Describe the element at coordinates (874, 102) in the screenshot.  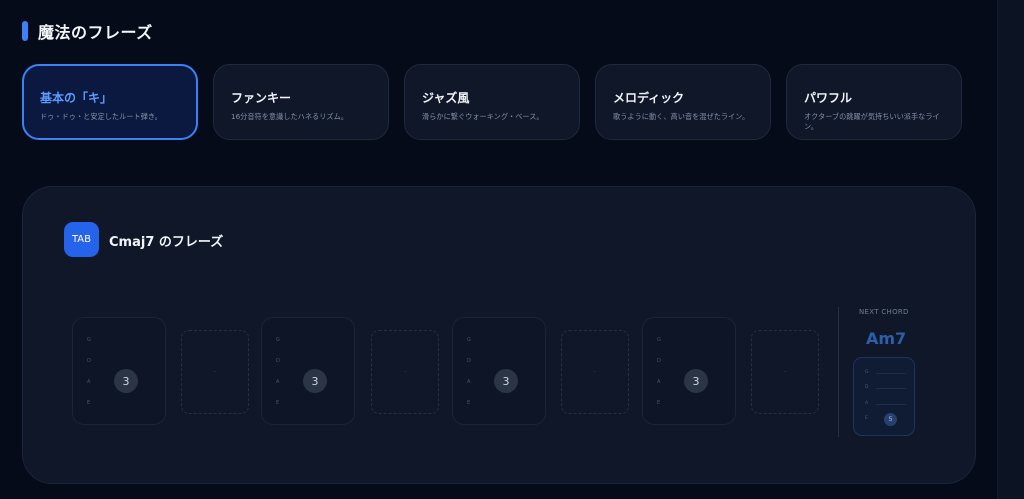
I see `style-card-powerful: パワフル オクターブの跳躍が気持ちいい派手なライン。` at that location.